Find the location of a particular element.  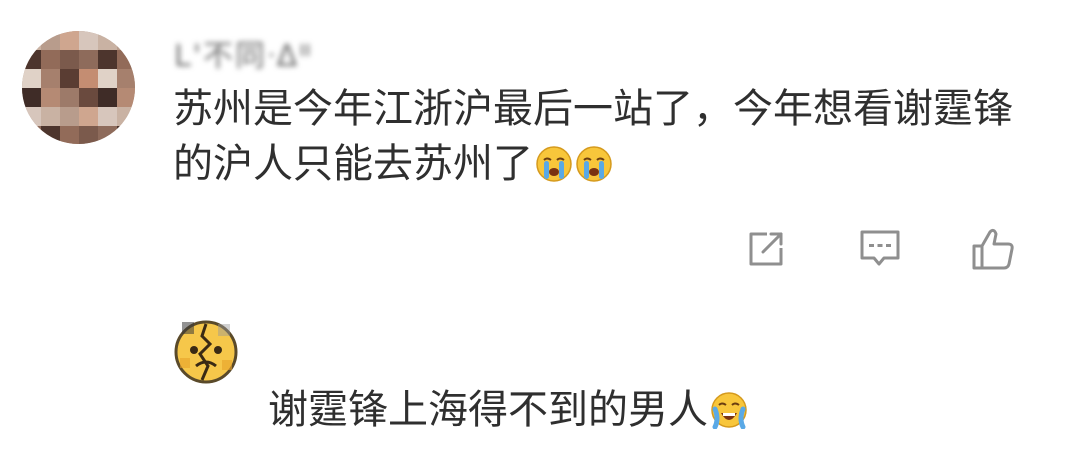

share-icon is located at coordinates (766, 249).